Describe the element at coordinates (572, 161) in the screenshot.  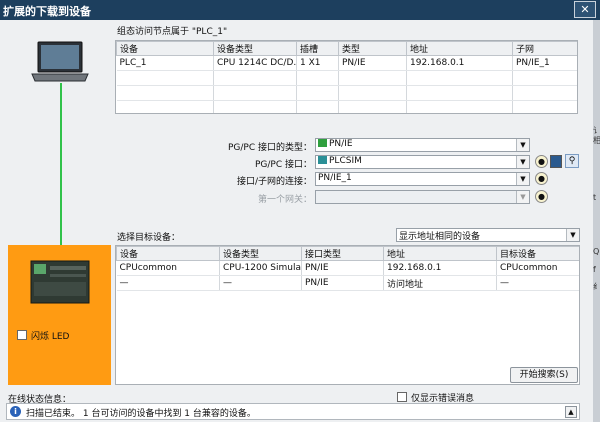
I see `search-icon: ⚲` at that location.